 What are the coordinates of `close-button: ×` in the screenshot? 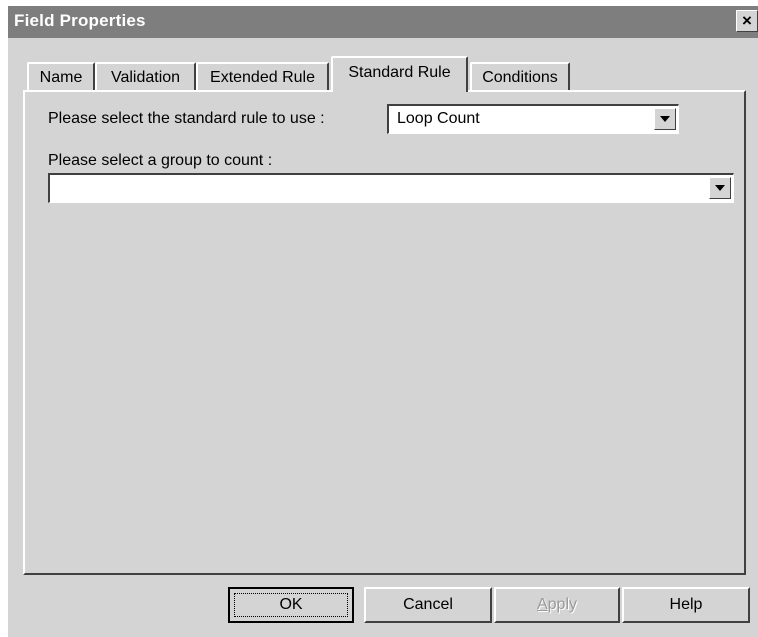 It's located at (747, 21).